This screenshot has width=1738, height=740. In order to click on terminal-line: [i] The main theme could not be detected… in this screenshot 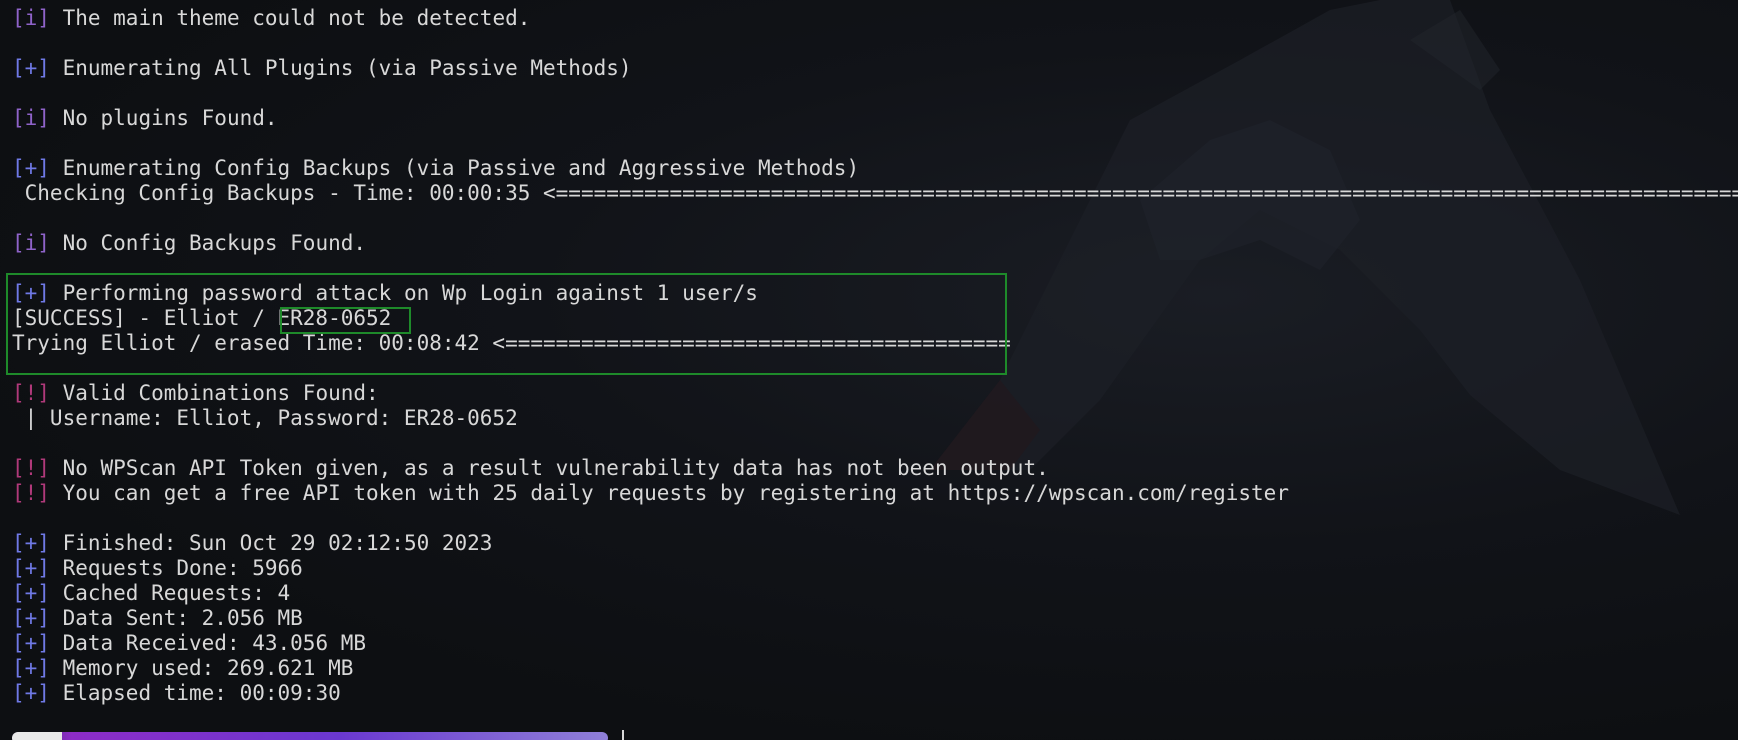, I will do `click(875, 18)`.